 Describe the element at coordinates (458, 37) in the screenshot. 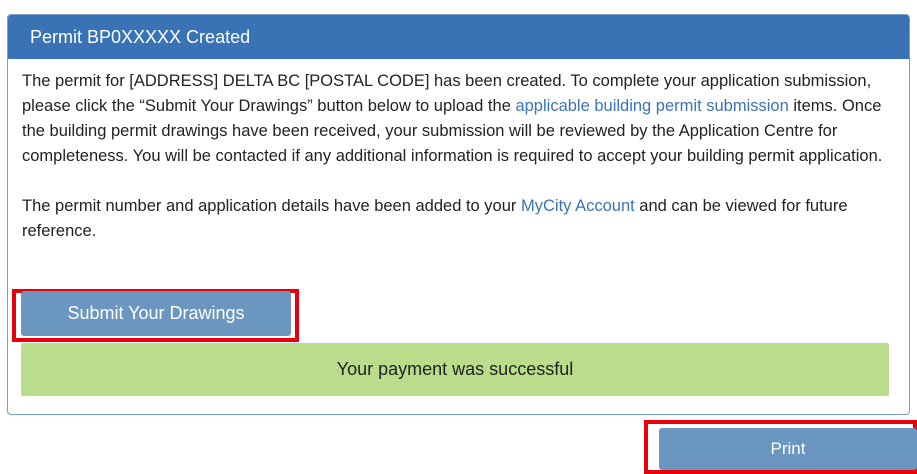

I see `panel-header: Permit BP0XXXXX Created` at that location.